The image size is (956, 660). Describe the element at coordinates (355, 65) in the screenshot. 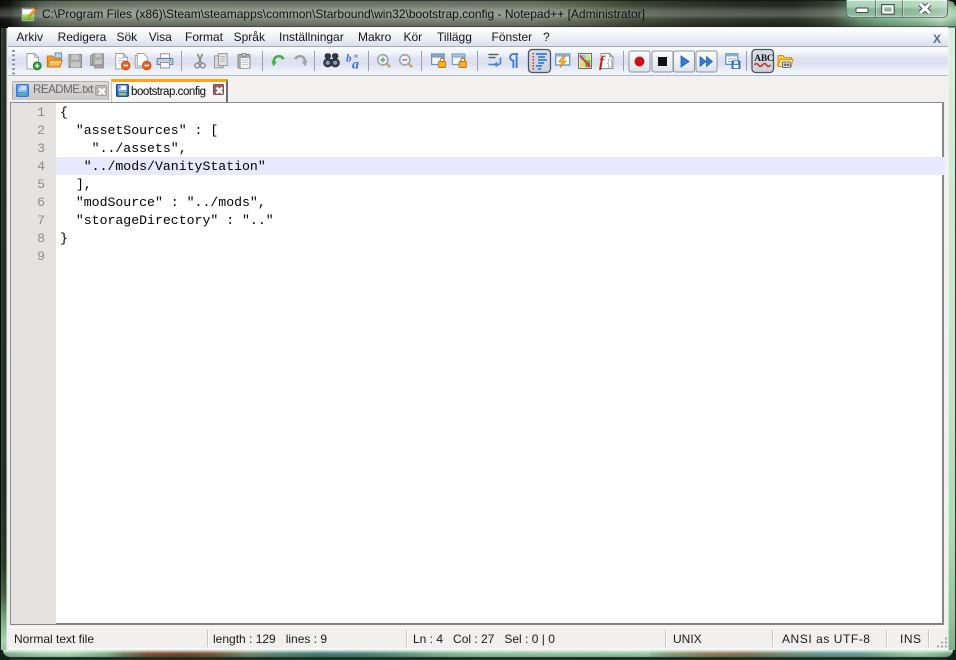

I see `svg-text: a` at that location.